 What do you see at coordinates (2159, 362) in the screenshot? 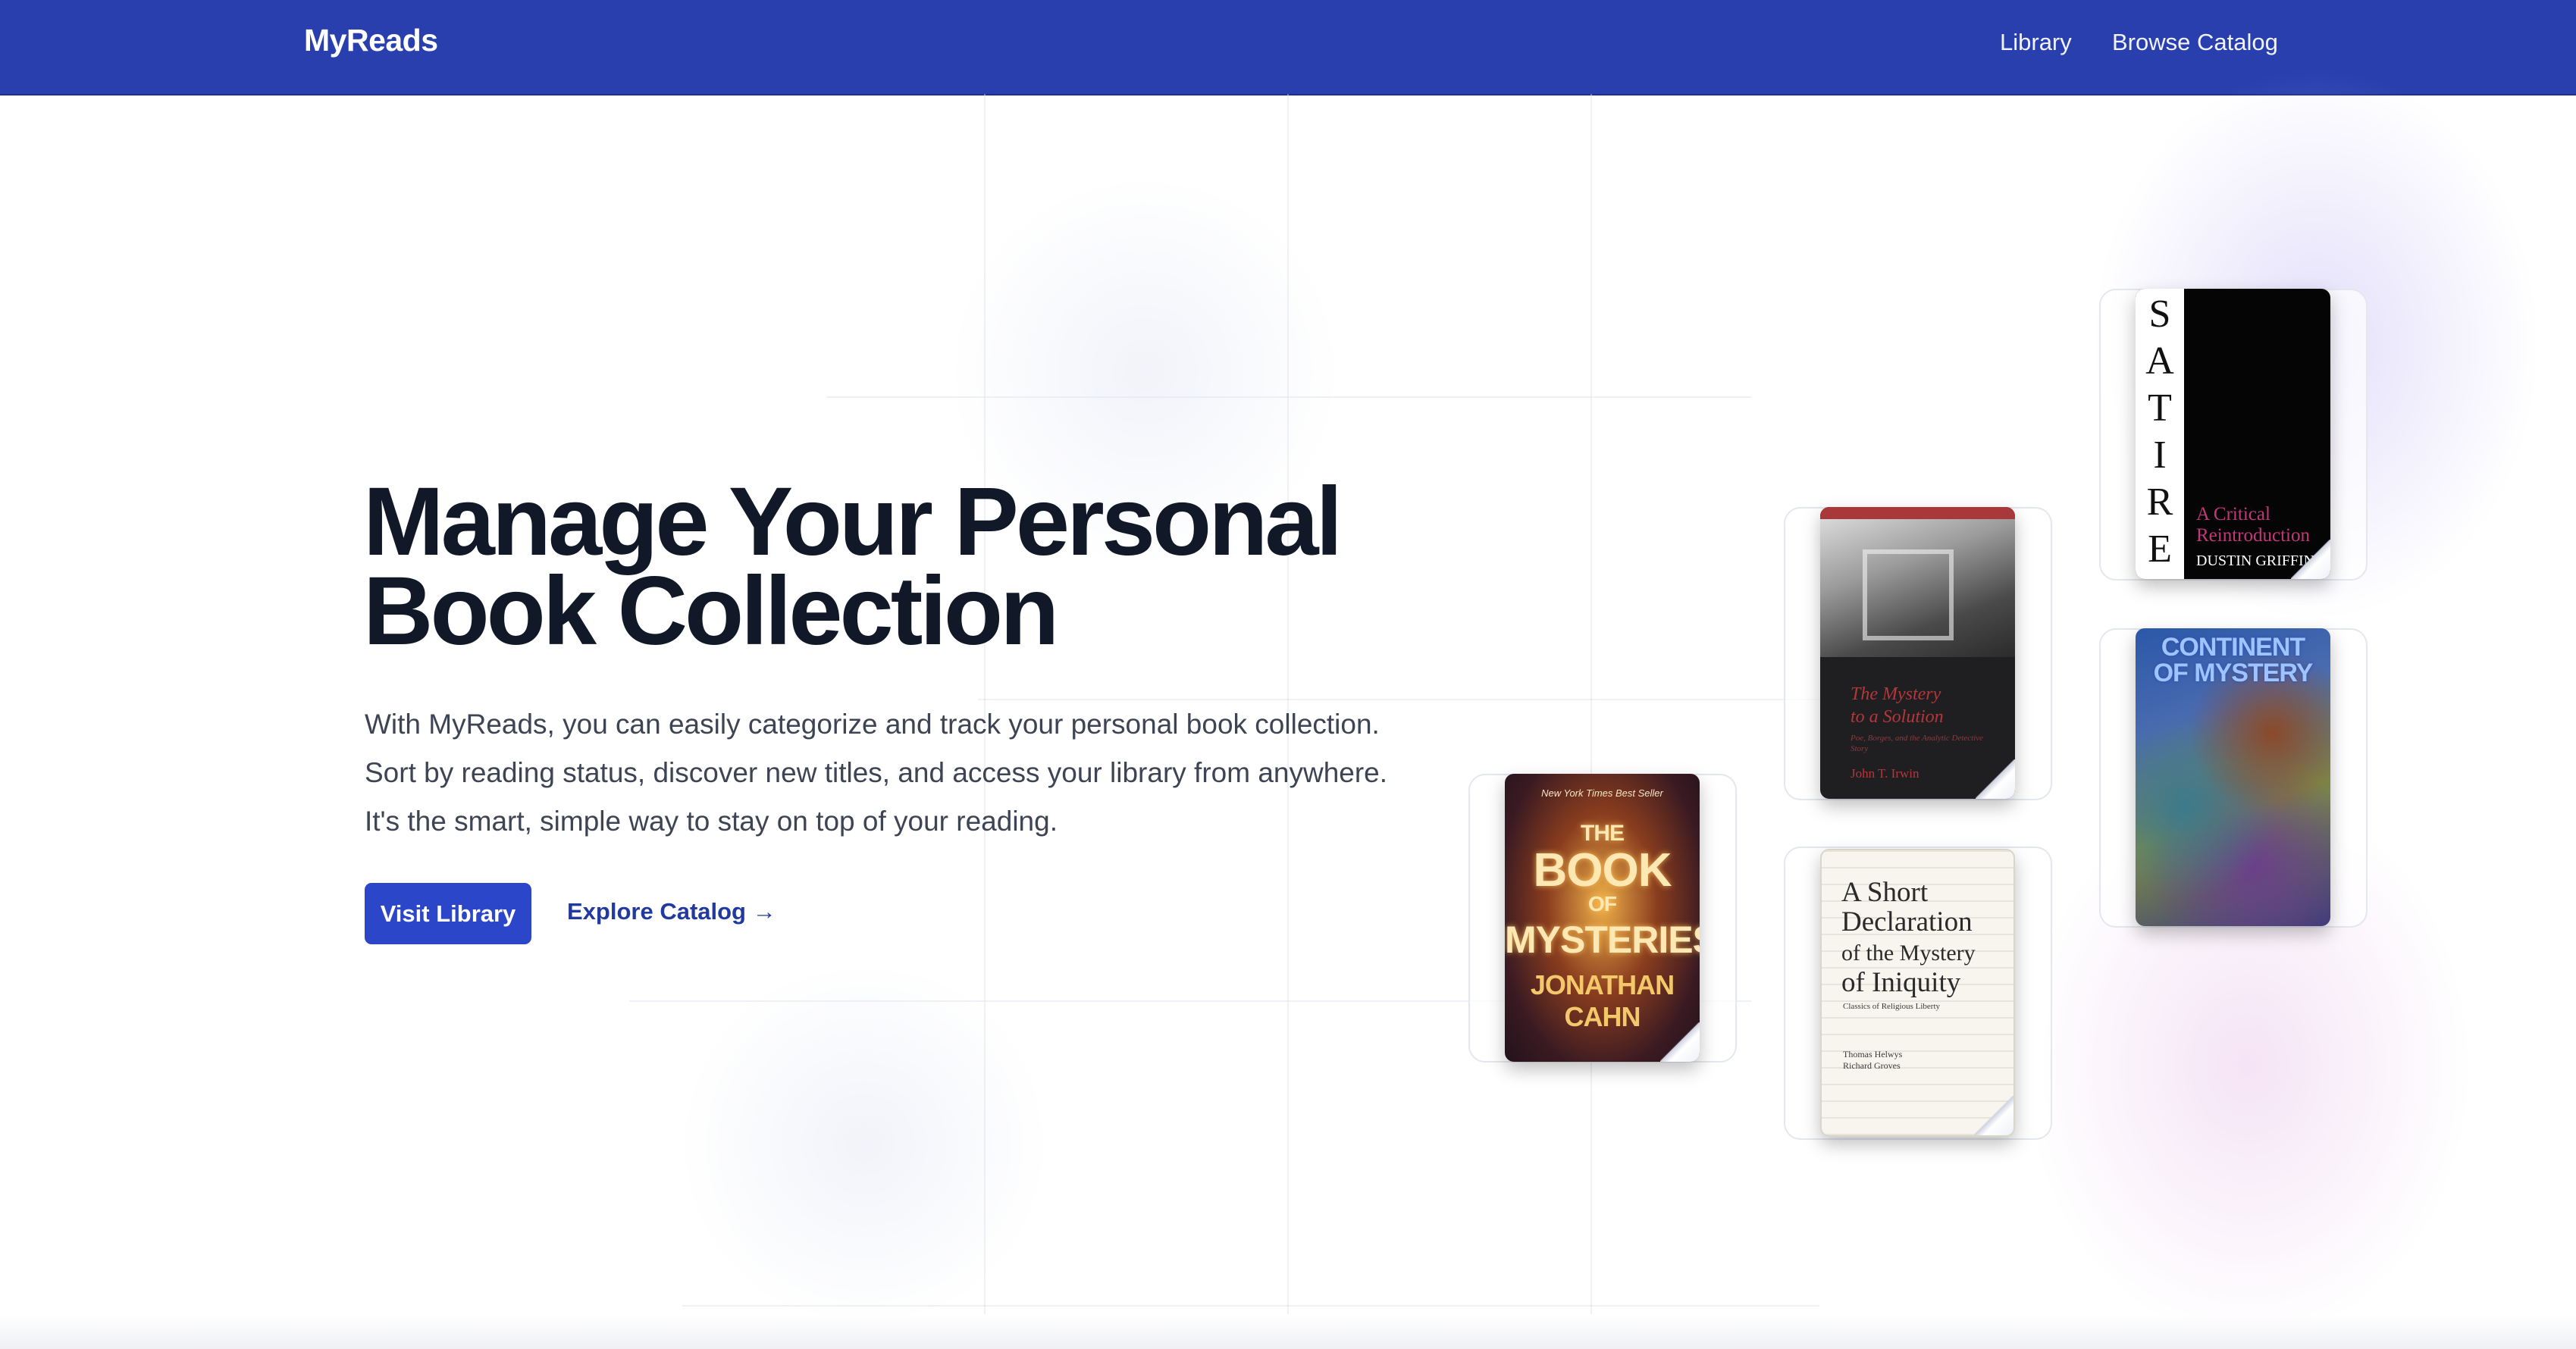
I see `cover-title-letter: A` at bounding box center [2159, 362].